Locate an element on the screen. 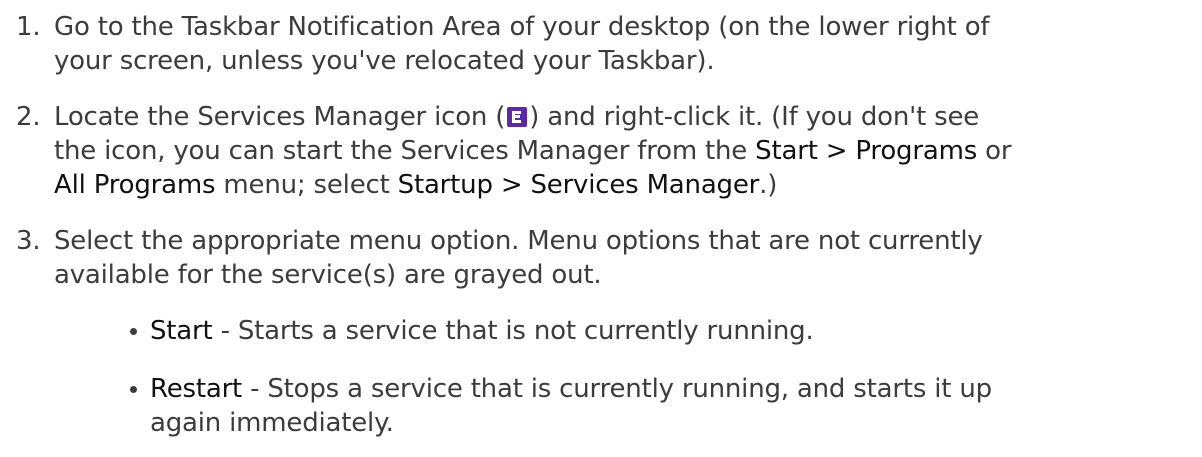 The image size is (1202, 457). text-fragment: or is located at coordinates (994, 151).